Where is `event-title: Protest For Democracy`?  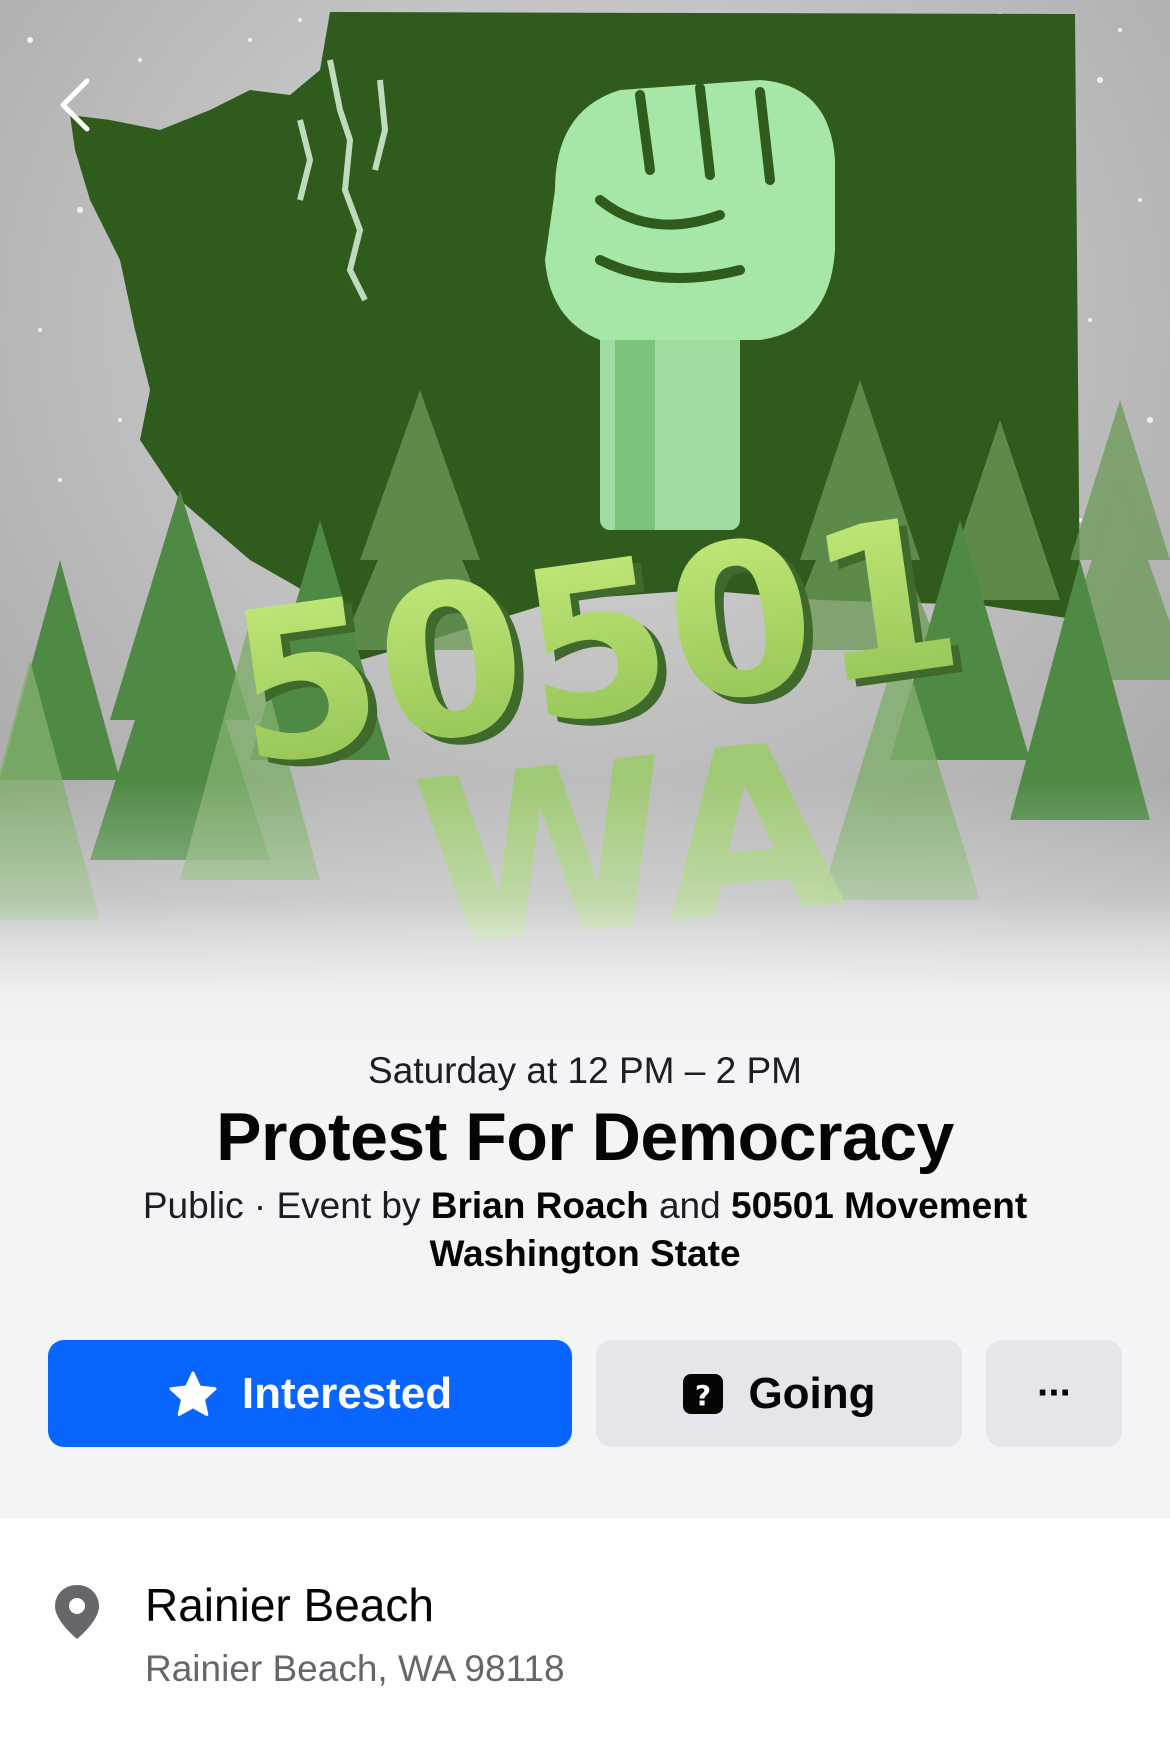
event-title: Protest For Democracy is located at coordinates (585, 1137).